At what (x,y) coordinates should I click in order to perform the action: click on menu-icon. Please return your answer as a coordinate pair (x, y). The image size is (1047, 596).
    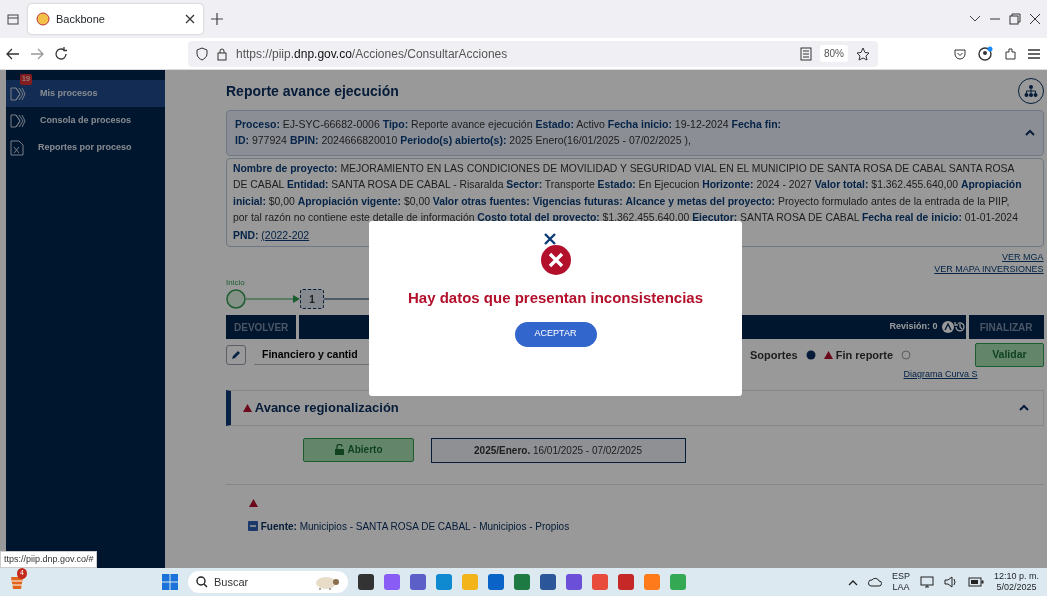
    Looking at the image, I should click on (1034, 53).